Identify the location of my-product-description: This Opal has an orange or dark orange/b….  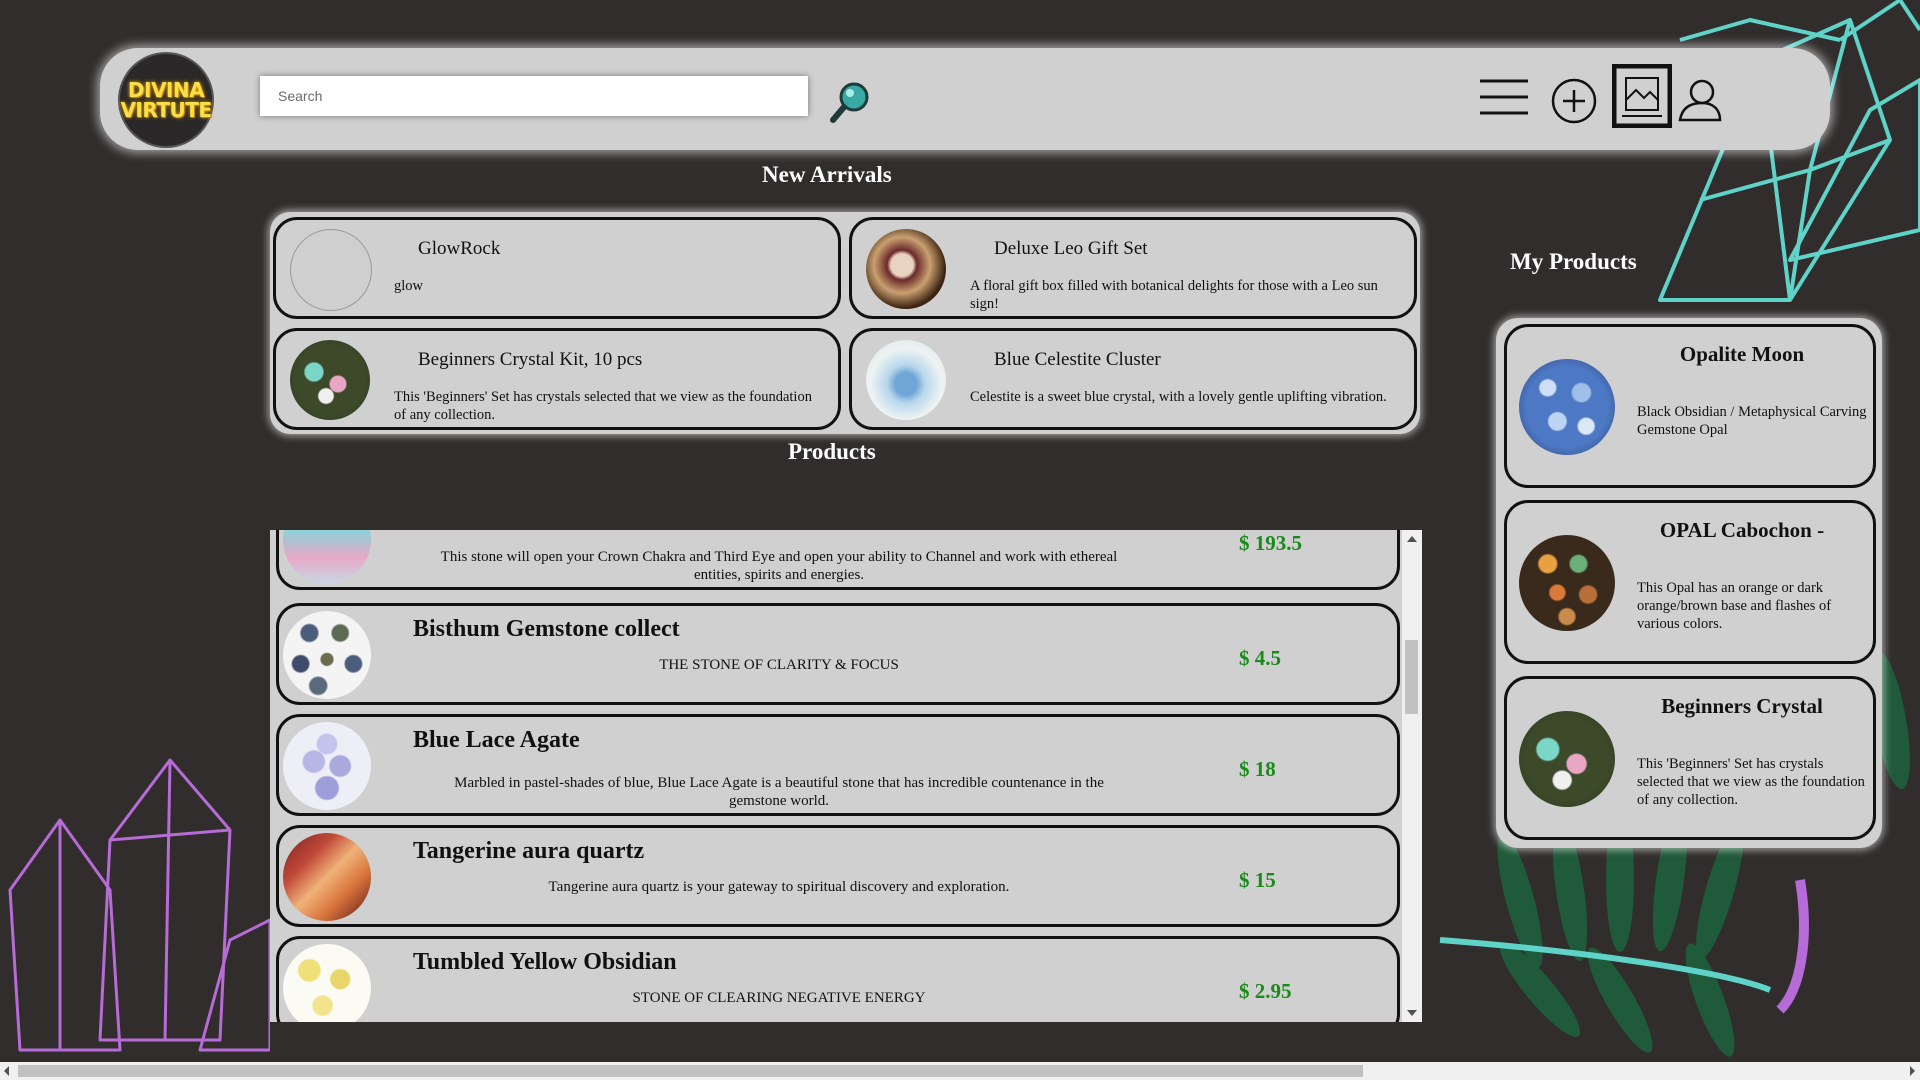
(1734, 606).